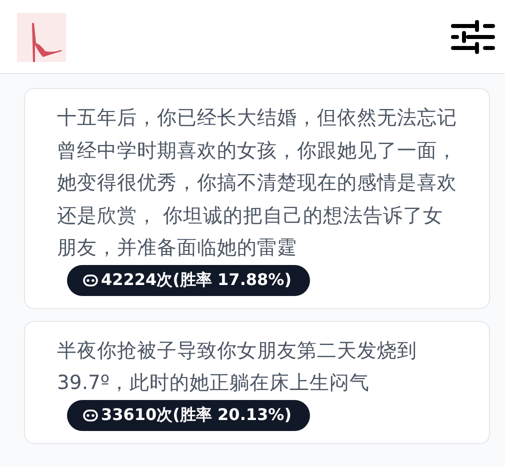  What do you see at coordinates (196, 415) in the screenshot?
I see `stats-text: 33610次(胜率 20.13%)` at bounding box center [196, 415].